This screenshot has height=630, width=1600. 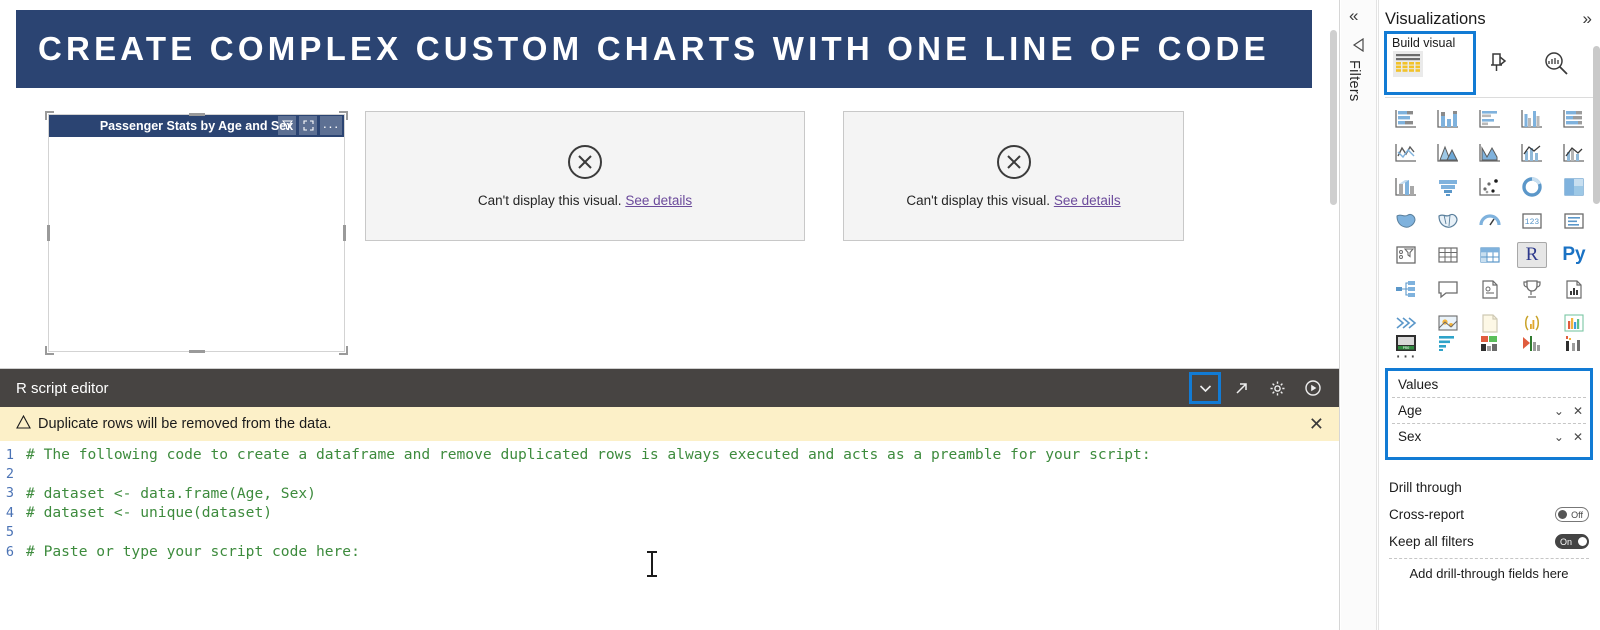 What do you see at coordinates (1574, 152) in the screenshot?
I see `line-clustered-column-icon` at bounding box center [1574, 152].